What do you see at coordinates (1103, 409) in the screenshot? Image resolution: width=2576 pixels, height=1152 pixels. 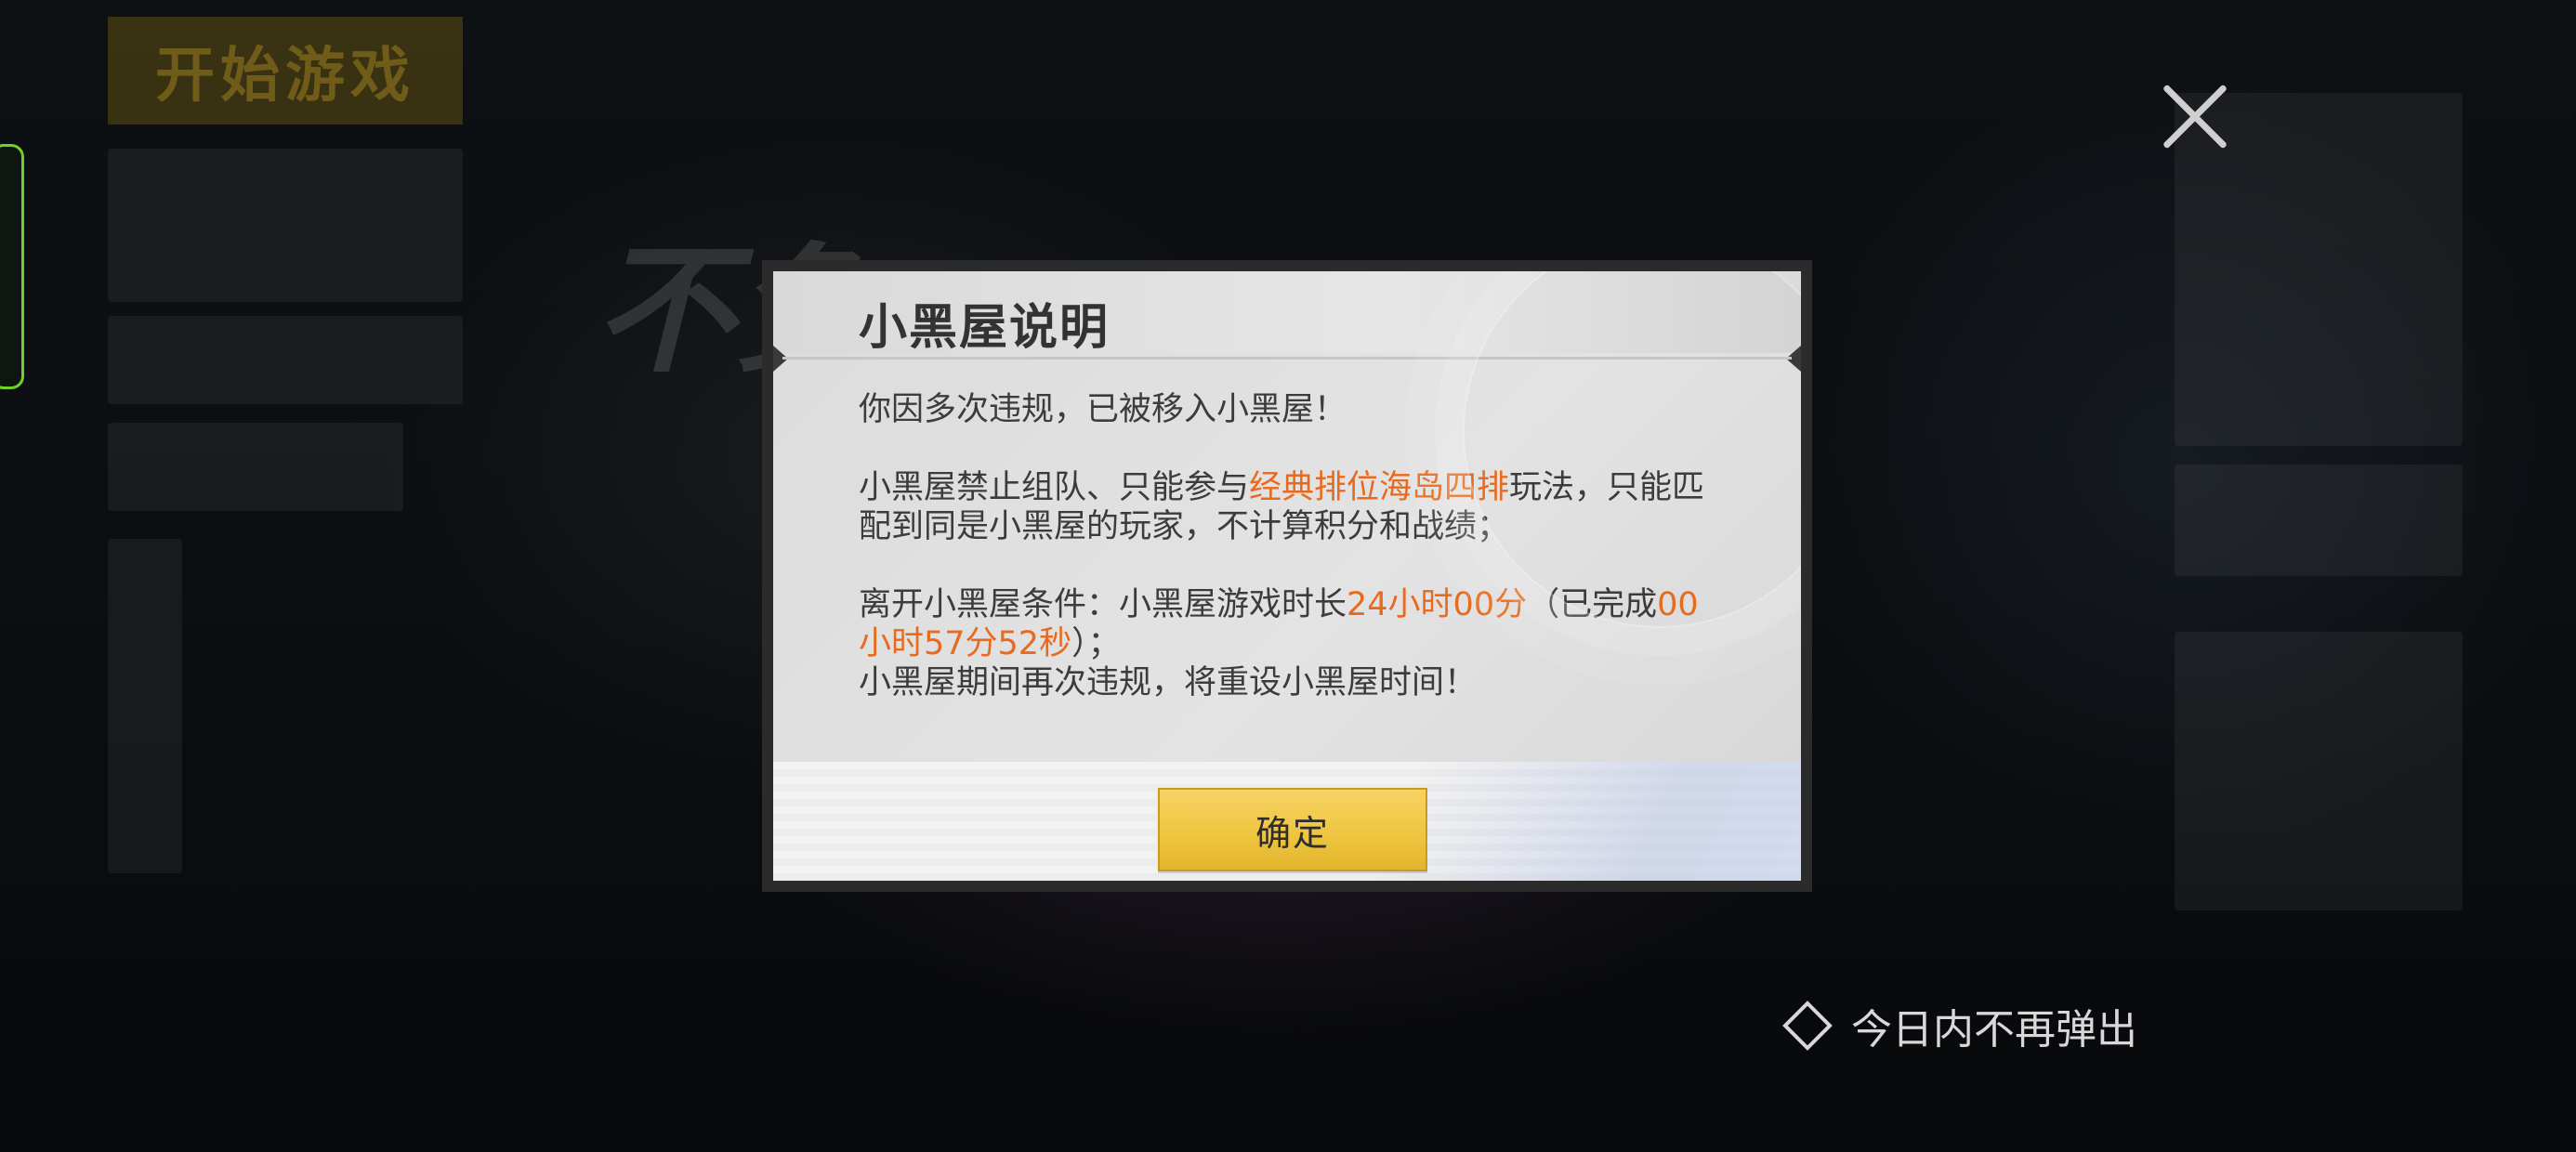 I see `violation-notice: 你因多次违规，已被移入小黑屋！` at bounding box center [1103, 409].